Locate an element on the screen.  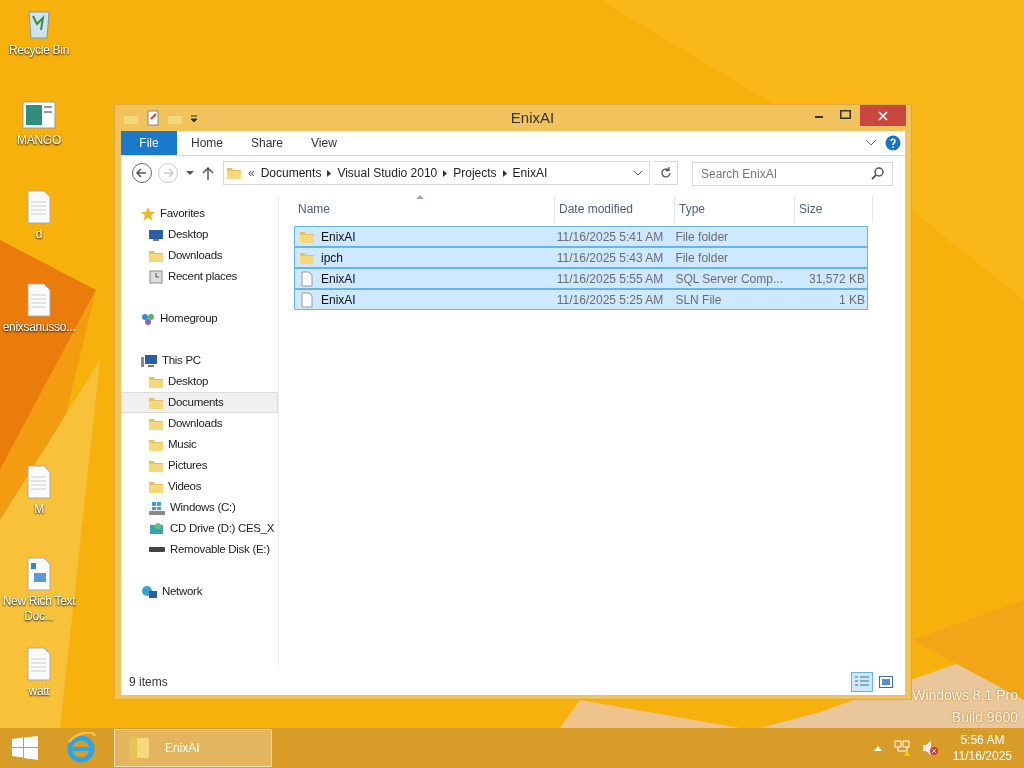
breadcrumb: Projects is located at coordinates (475, 173).